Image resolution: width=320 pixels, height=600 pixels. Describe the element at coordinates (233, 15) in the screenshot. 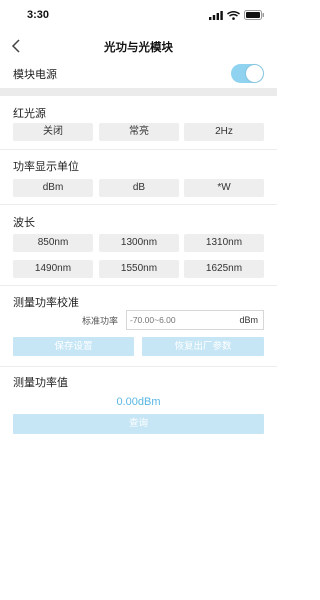

I see `wifi-icon` at that location.